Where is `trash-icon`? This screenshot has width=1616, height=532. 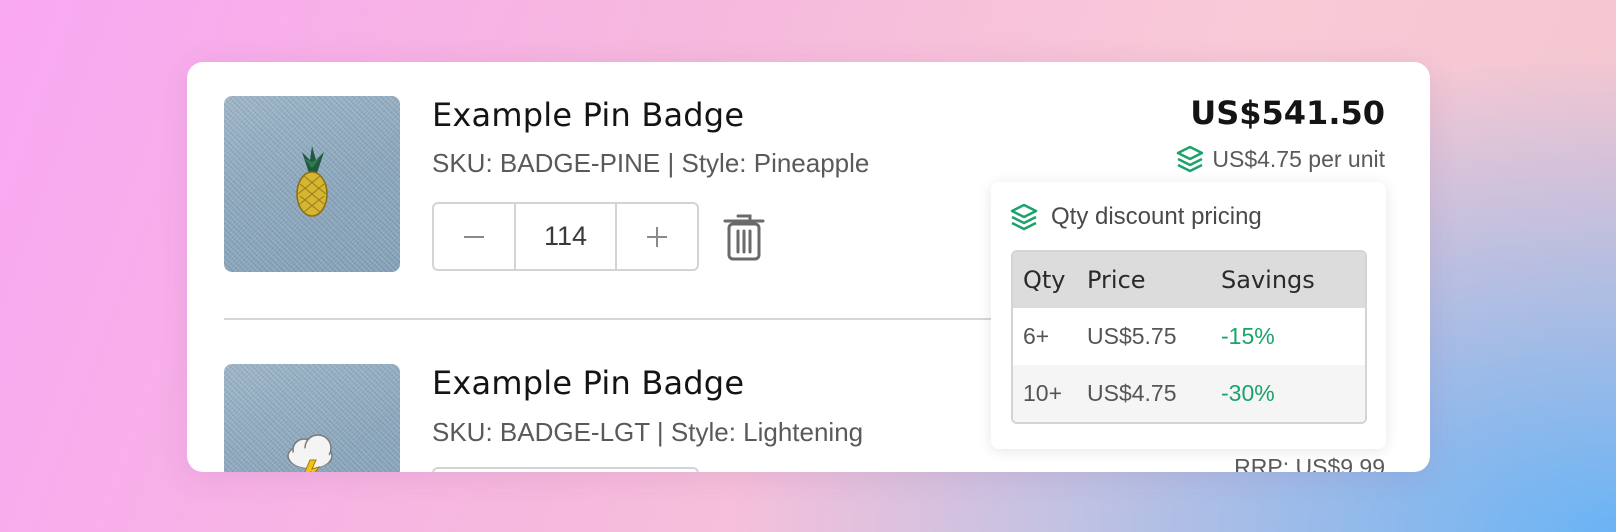
trash-icon is located at coordinates (744, 237).